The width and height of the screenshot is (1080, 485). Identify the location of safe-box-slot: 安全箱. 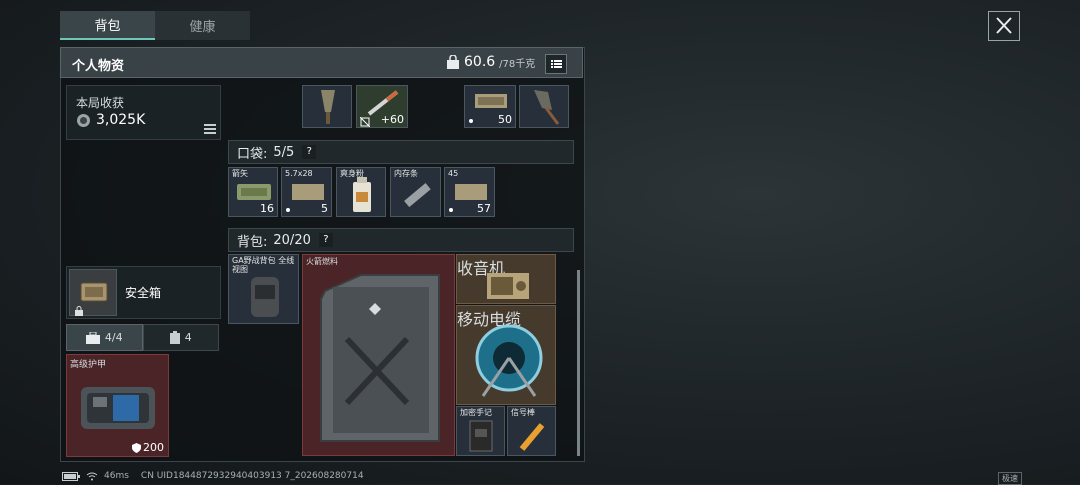
(143, 292).